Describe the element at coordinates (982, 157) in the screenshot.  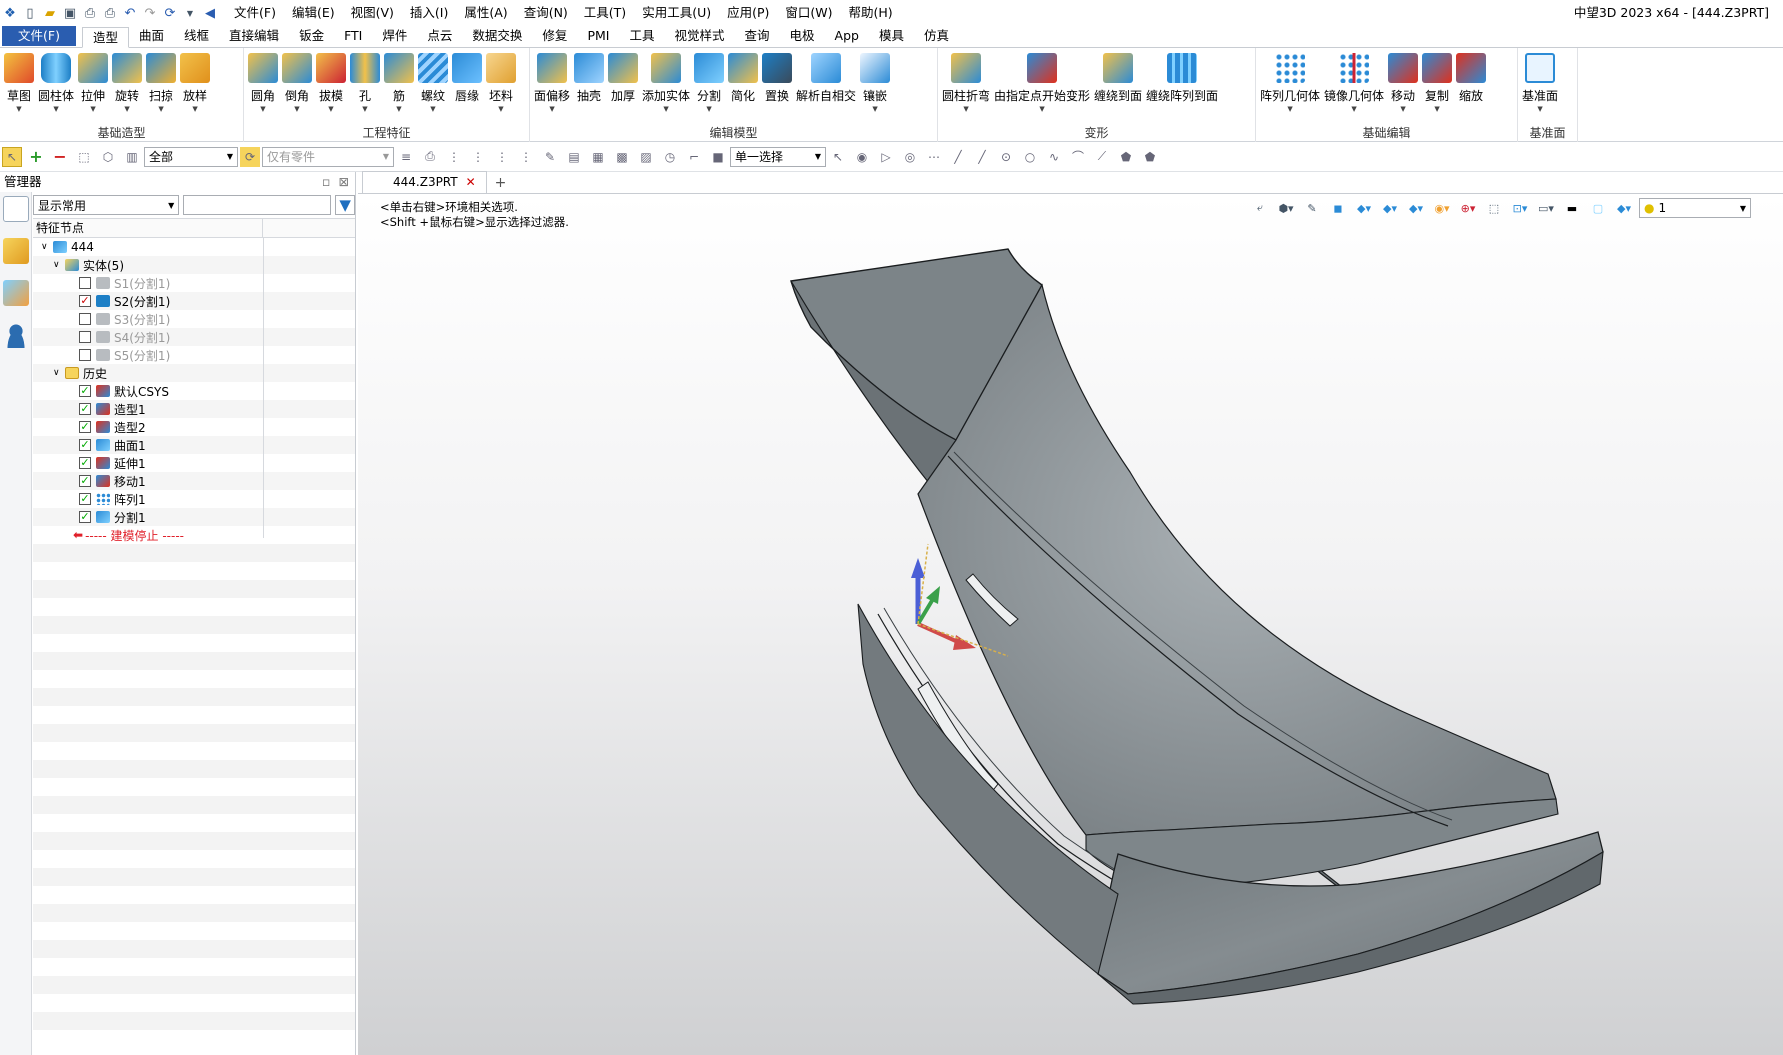
I see `snap-icon-7: ╱` at that location.